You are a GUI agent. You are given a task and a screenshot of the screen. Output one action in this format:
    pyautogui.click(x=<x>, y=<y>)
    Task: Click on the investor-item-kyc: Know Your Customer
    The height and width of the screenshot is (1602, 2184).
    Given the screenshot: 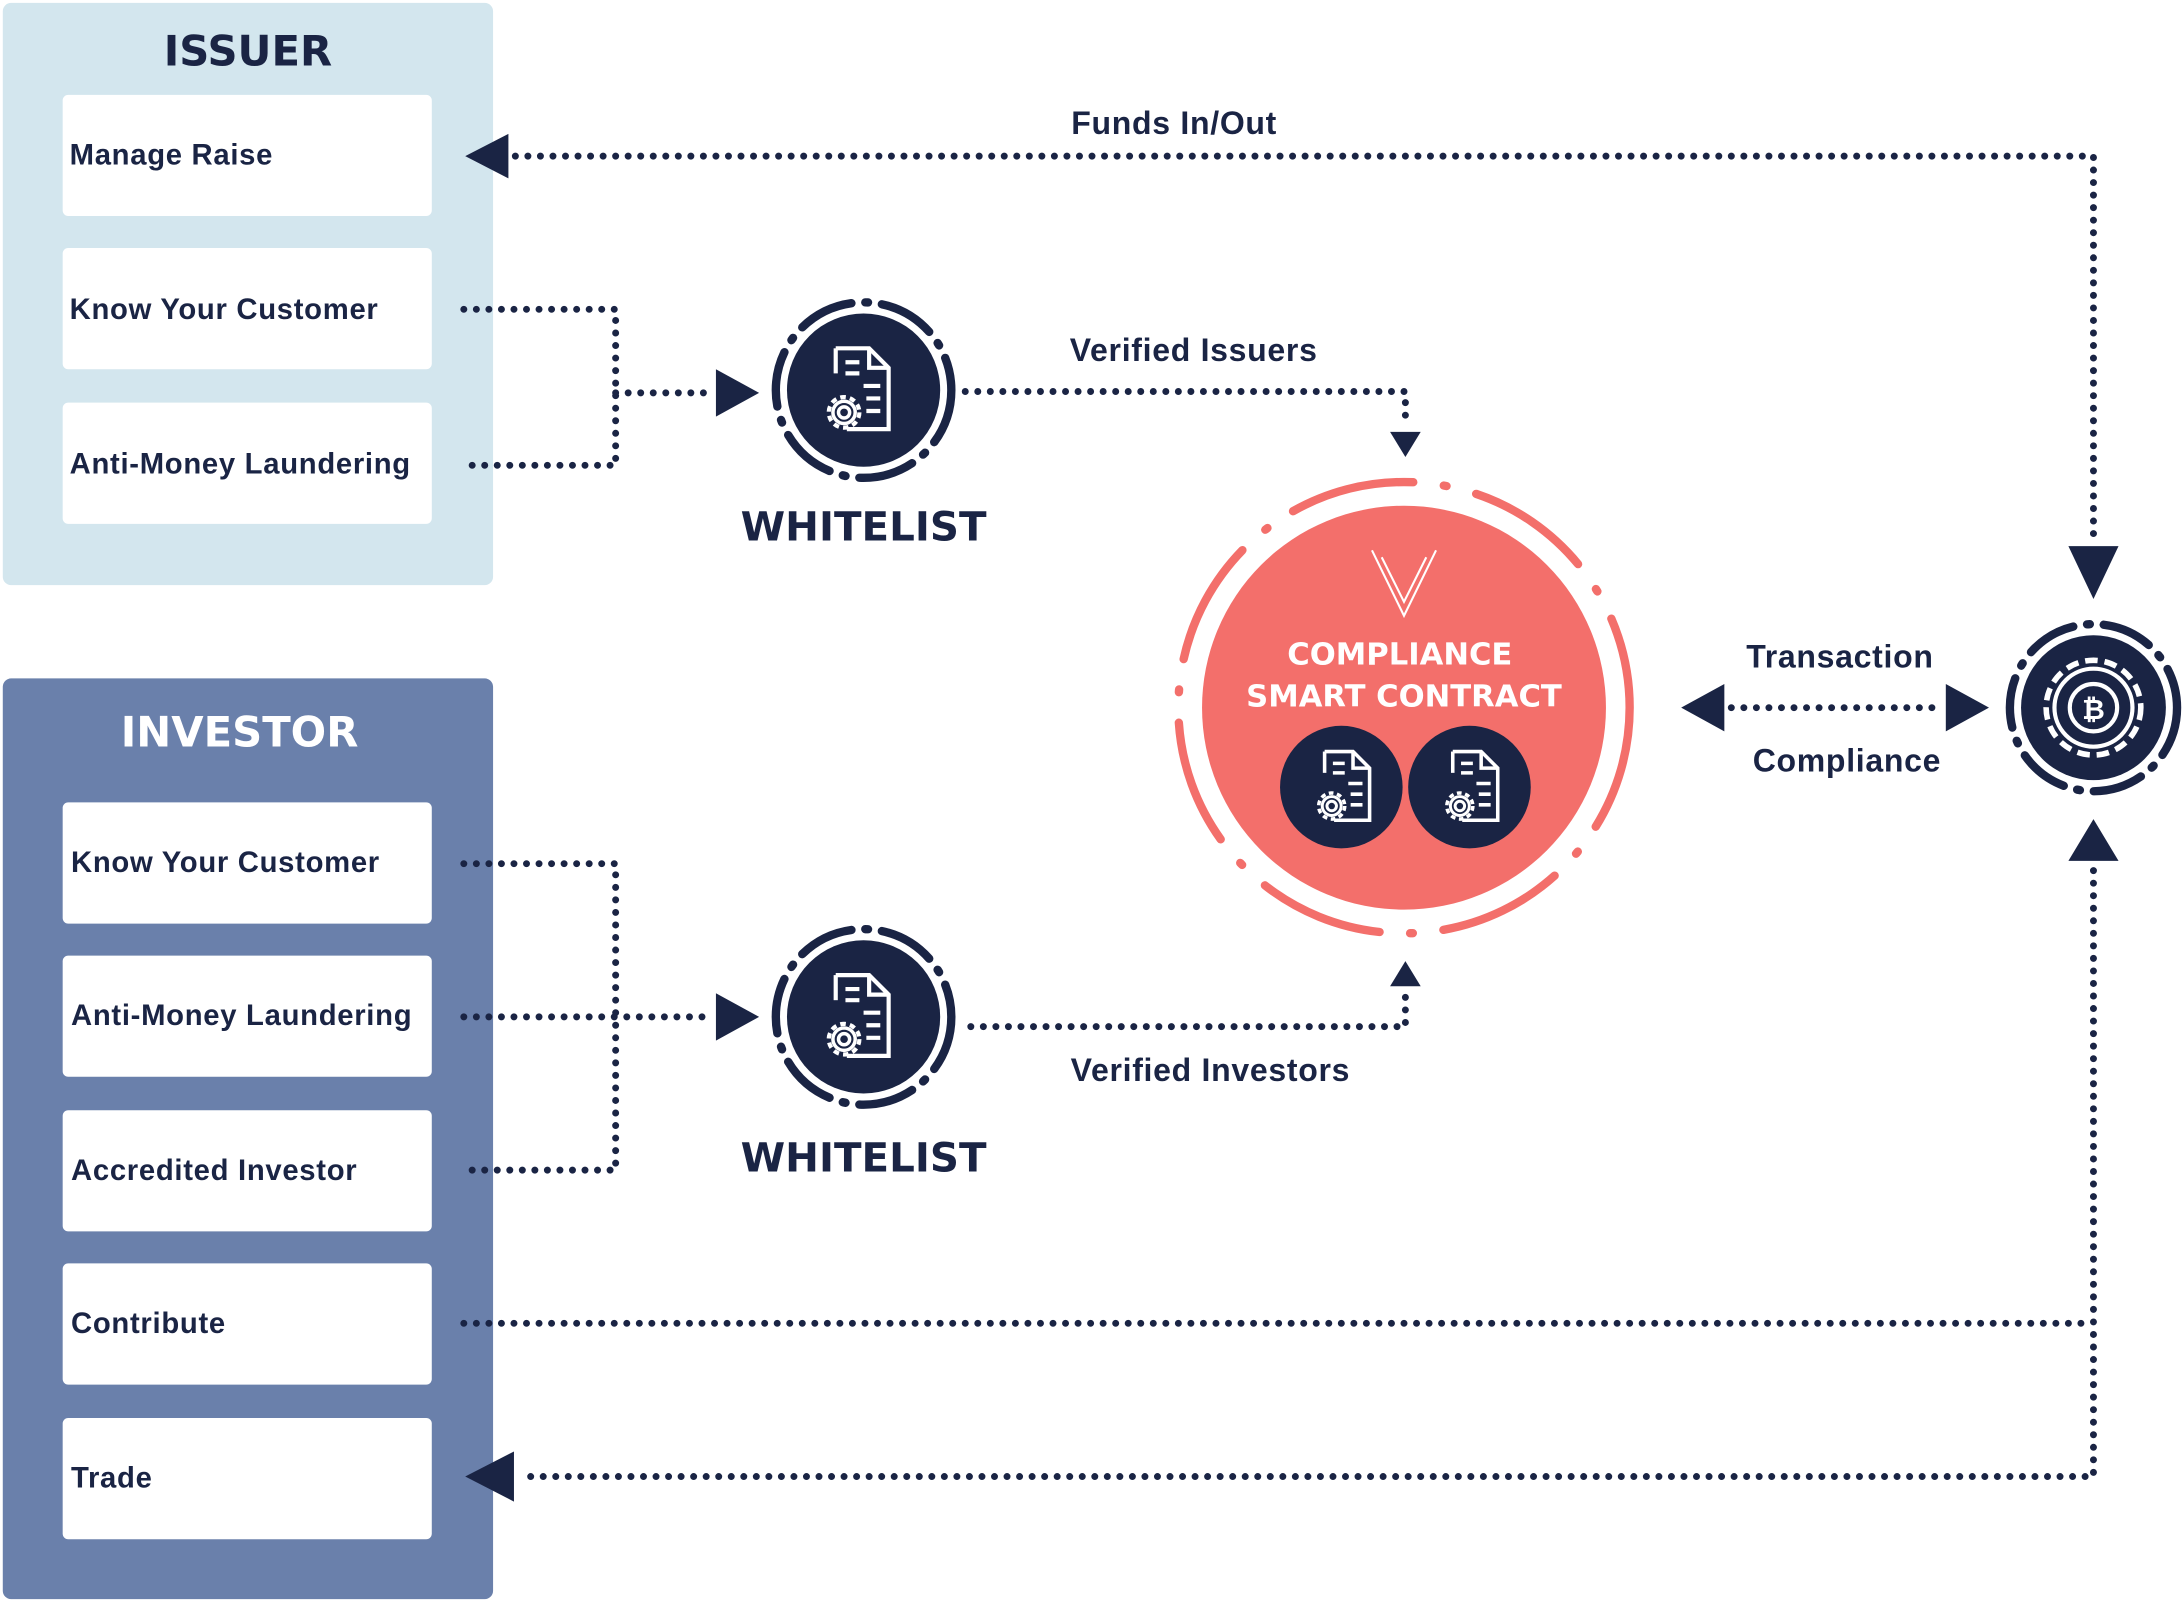 What is the action you would take?
    pyautogui.click(x=247, y=863)
    